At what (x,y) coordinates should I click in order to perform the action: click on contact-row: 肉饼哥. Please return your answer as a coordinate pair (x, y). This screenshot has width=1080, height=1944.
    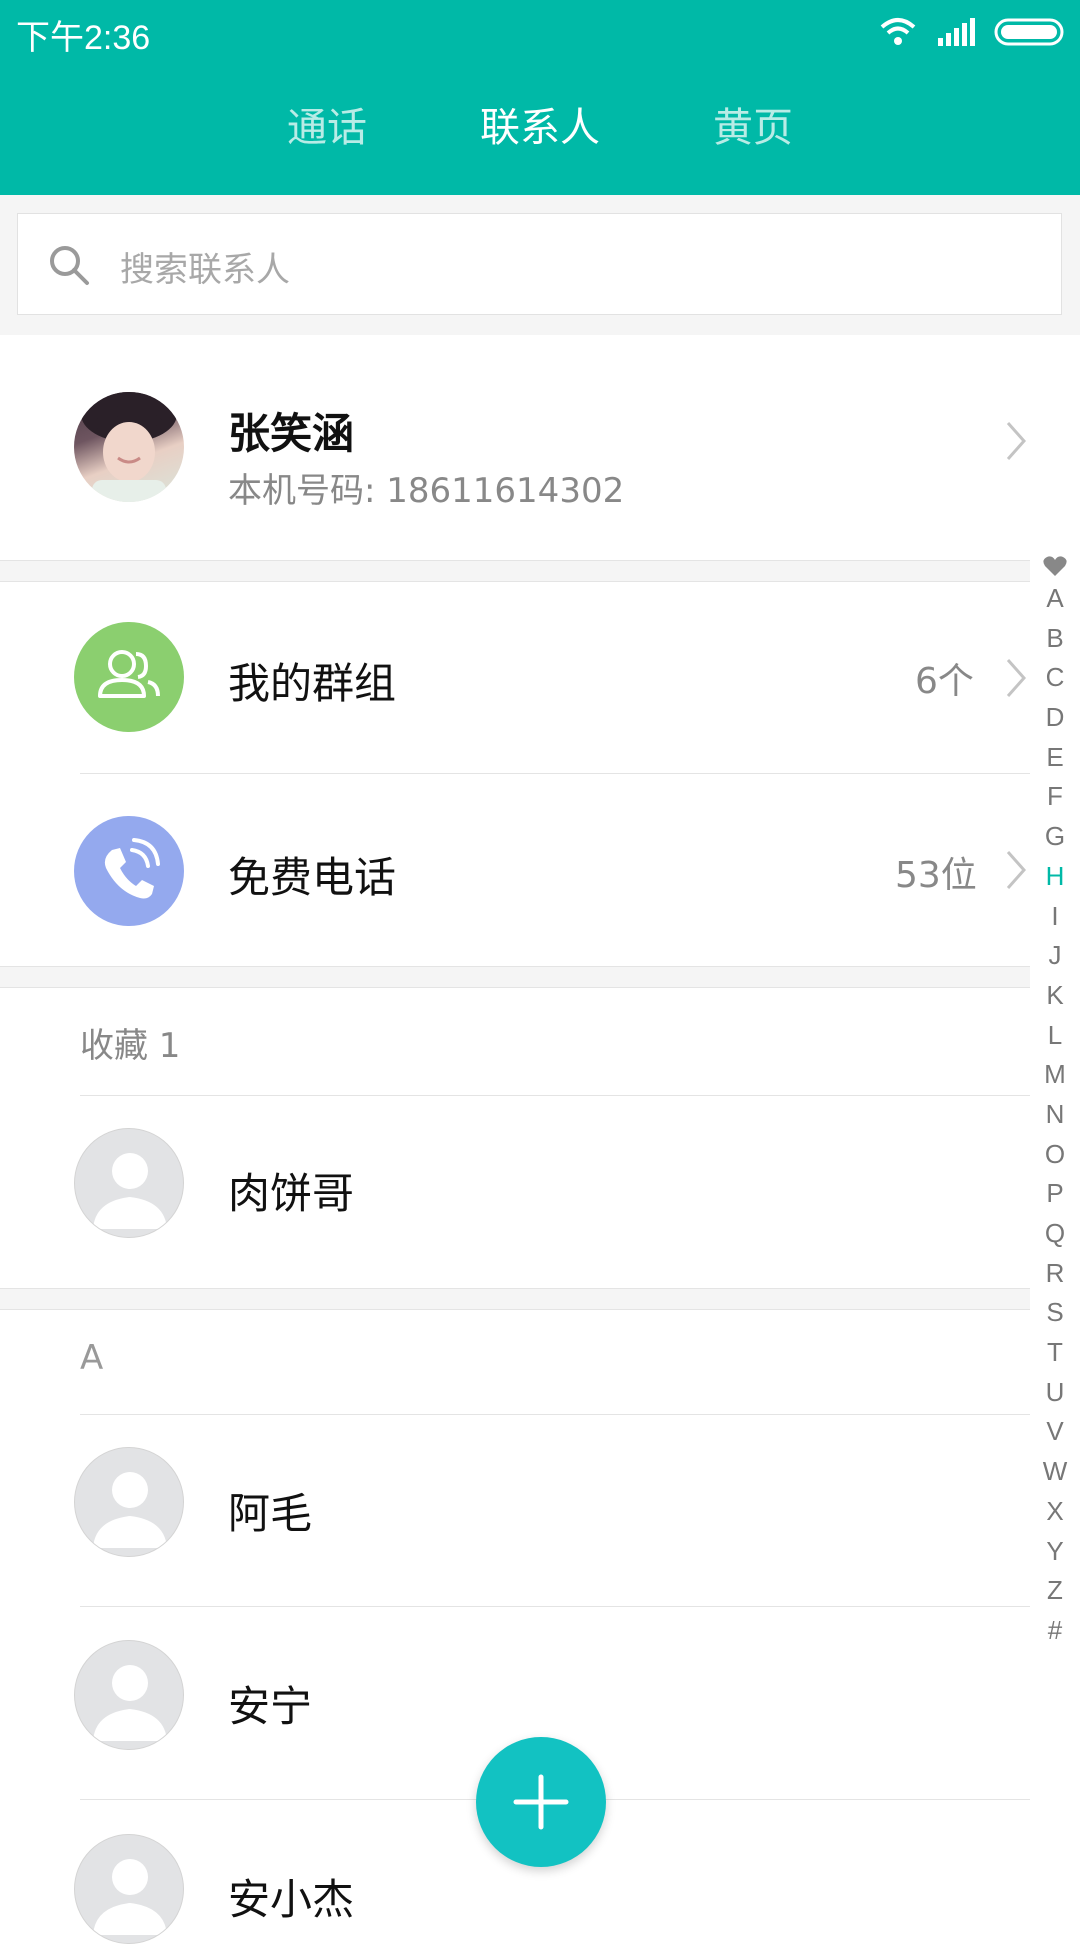
    Looking at the image, I should click on (515, 1186).